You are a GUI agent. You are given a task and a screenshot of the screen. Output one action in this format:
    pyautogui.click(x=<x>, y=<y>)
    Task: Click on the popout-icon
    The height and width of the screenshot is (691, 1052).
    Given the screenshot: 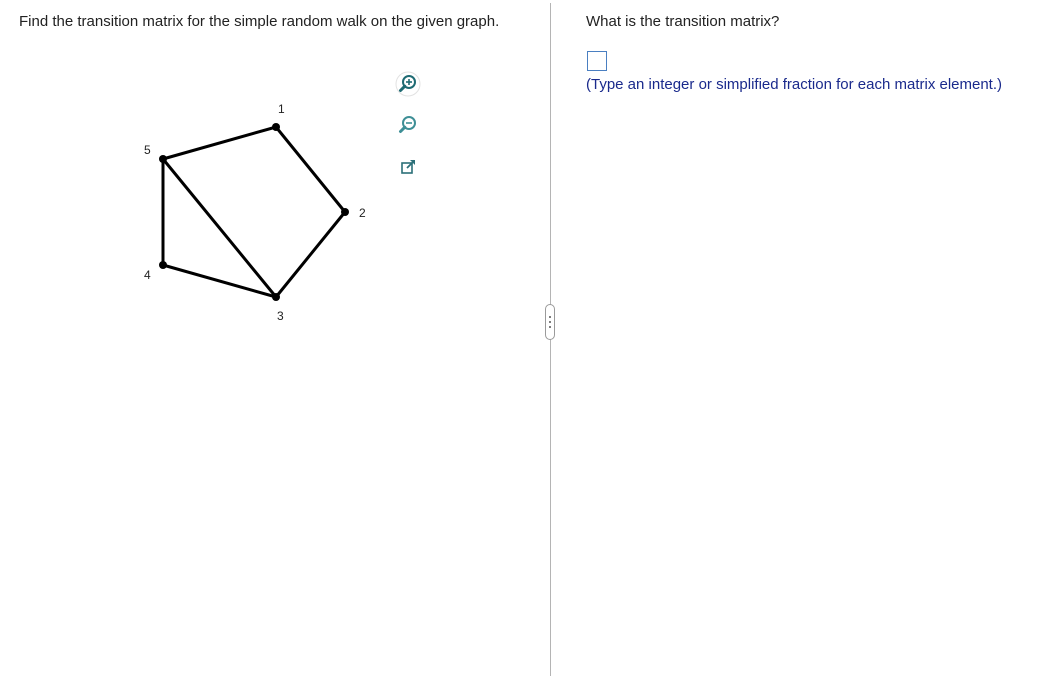 What is the action you would take?
    pyautogui.click(x=408, y=166)
    